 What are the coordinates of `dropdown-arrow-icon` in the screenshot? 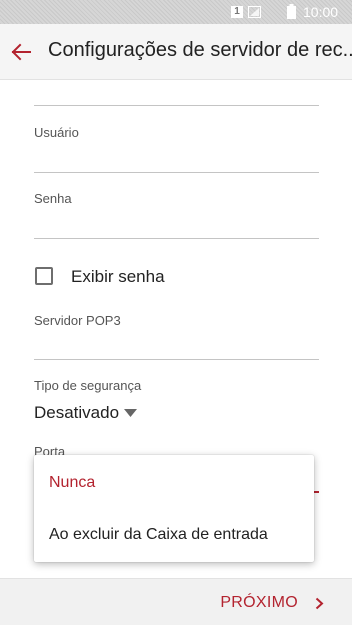 It's located at (130, 413).